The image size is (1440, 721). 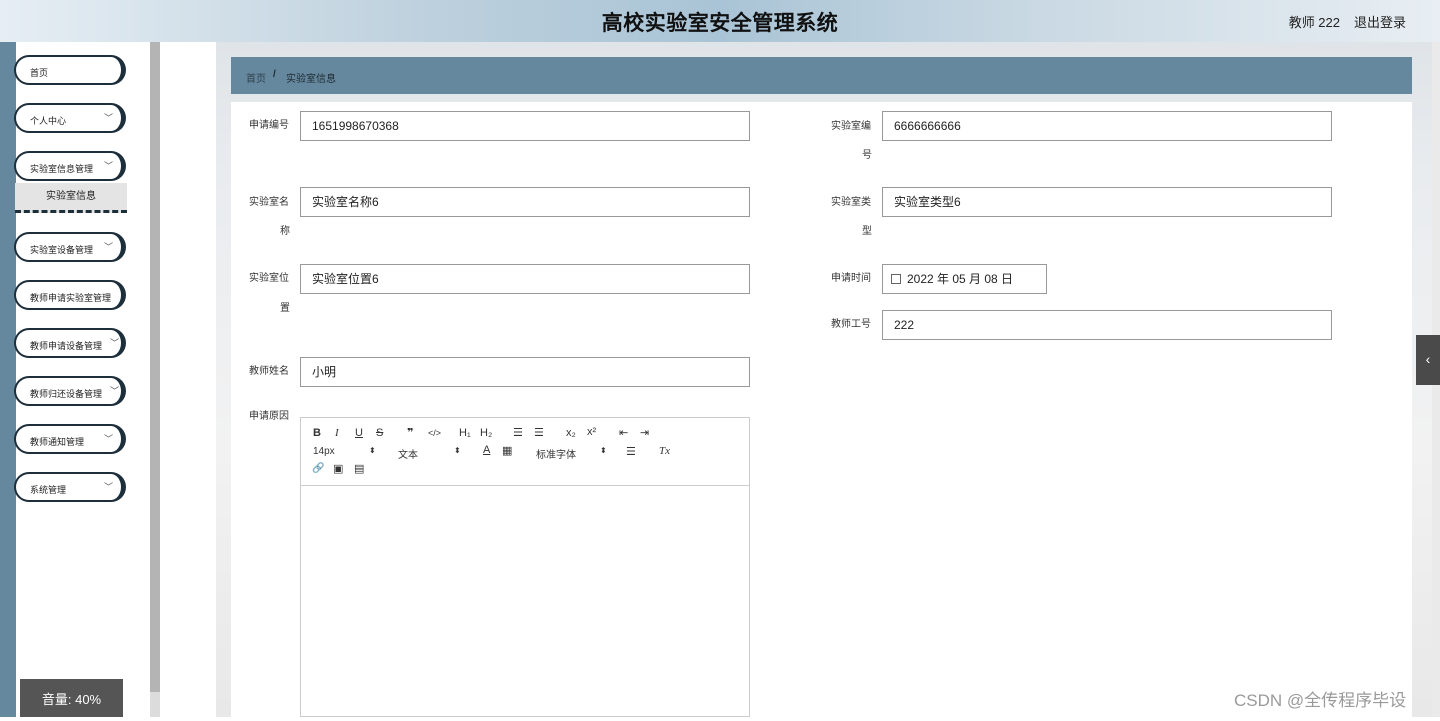 I want to click on teacher-name-field: 小明, so click(x=525, y=372).